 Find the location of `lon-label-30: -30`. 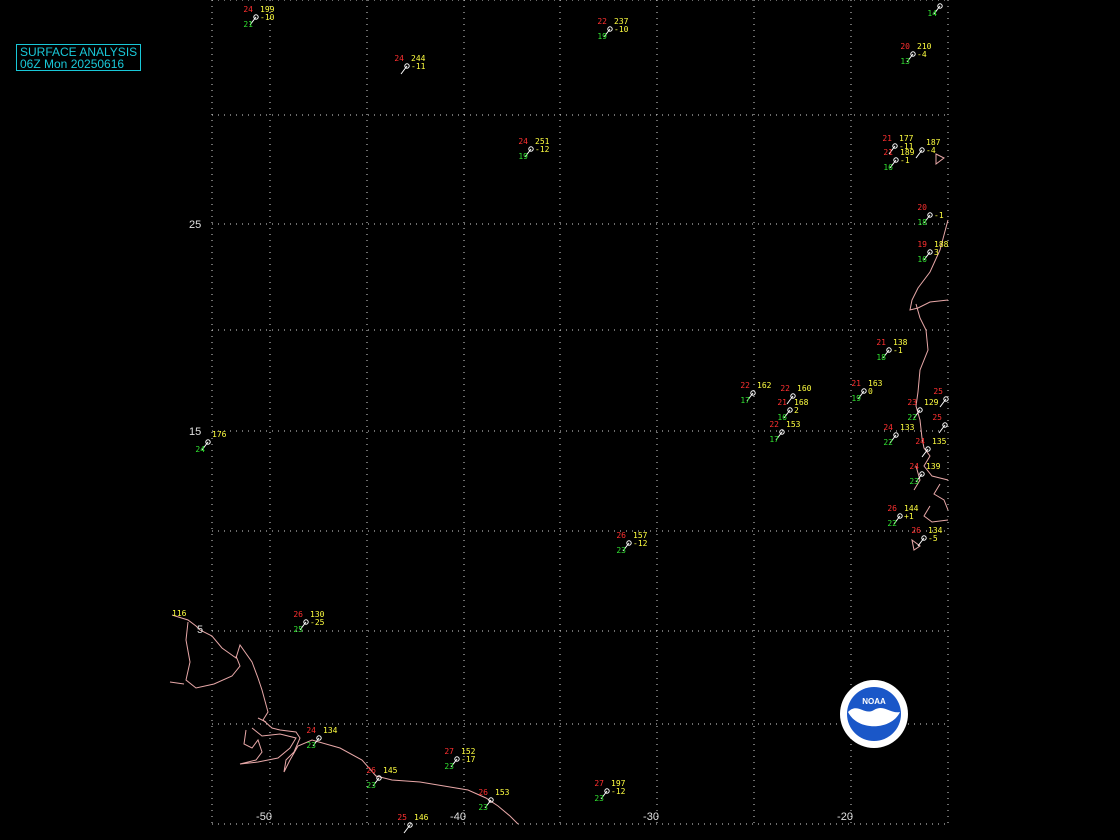

lon-label-30: -30 is located at coordinates (651, 817).